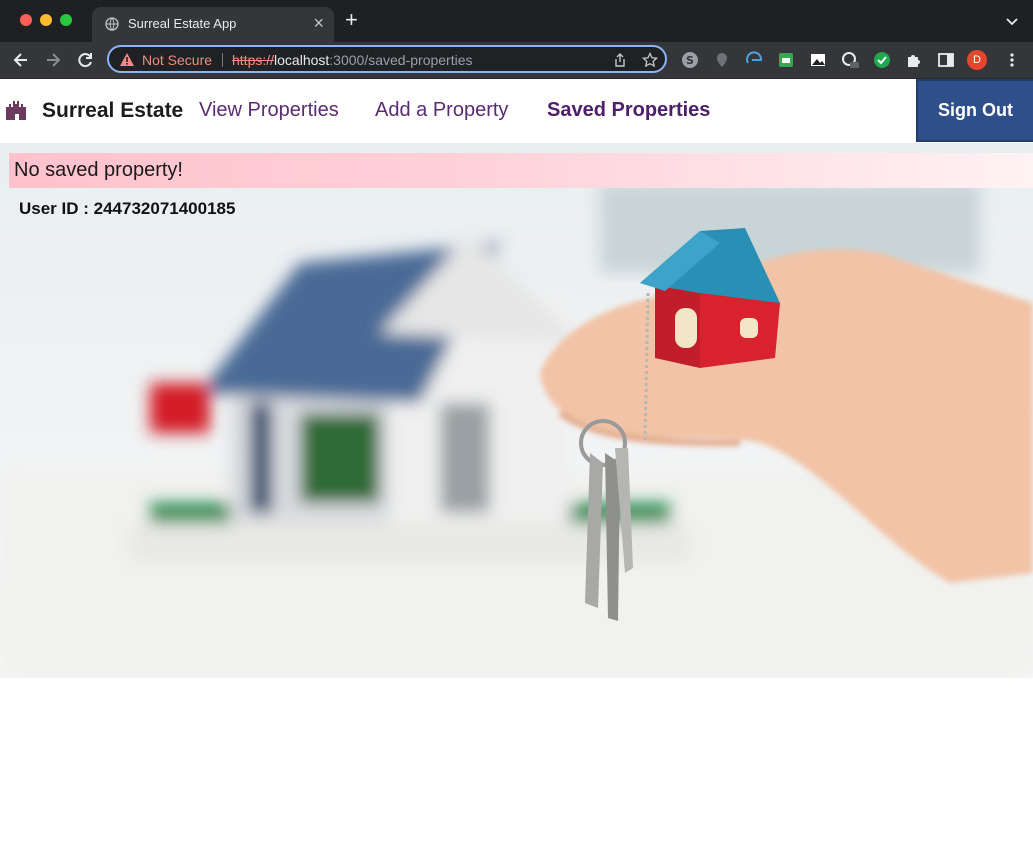  What do you see at coordinates (112, 111) in the screenshot?
I see `brand-name: Surreal Estate` at bounding box center [112, 111].